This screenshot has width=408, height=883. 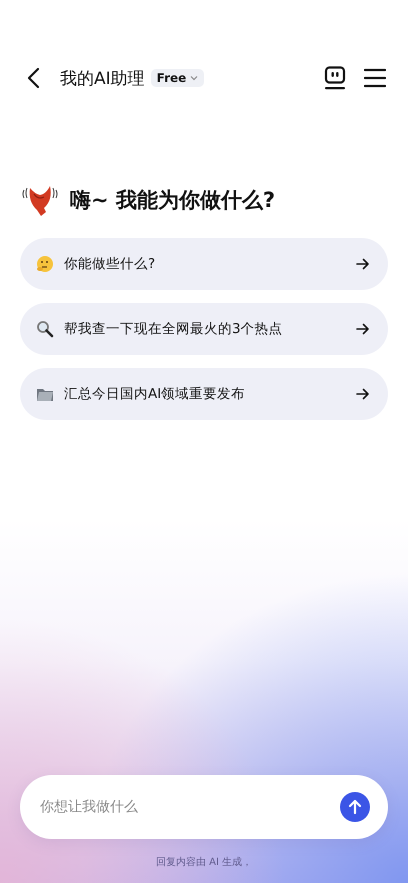 What do you see at coordinates (45, 329) in the screenshot?
I see `magnifier-icon` at bounding box center [45, 329].